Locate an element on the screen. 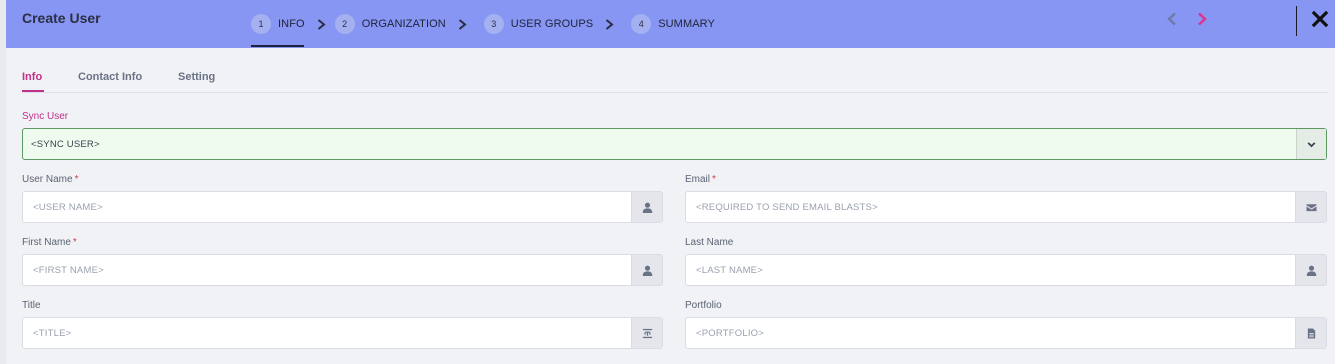  first-name-field is located at coordinates (342, 270).